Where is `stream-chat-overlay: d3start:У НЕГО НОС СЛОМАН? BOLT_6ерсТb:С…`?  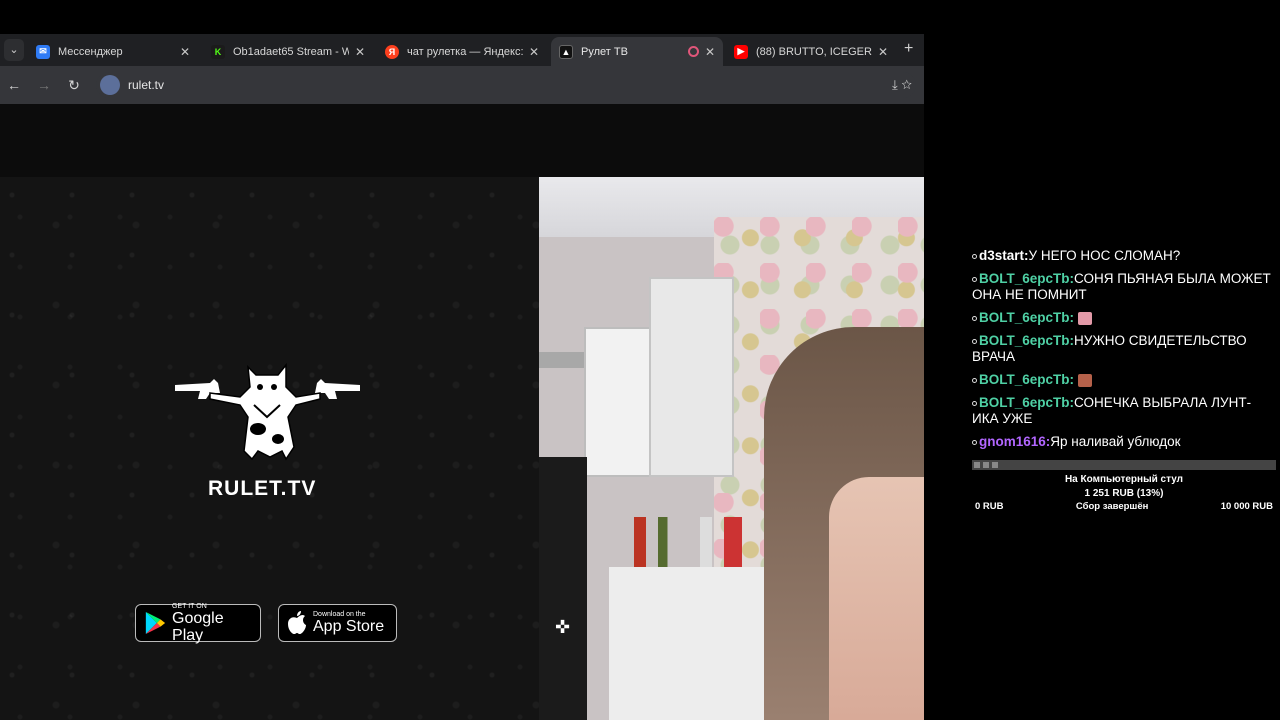
stream-chat-overlay: d3start:У НЕГО НОС СЛОМАН? BOLT_6ерсТb:С… is located at coordinates (1124, 352).